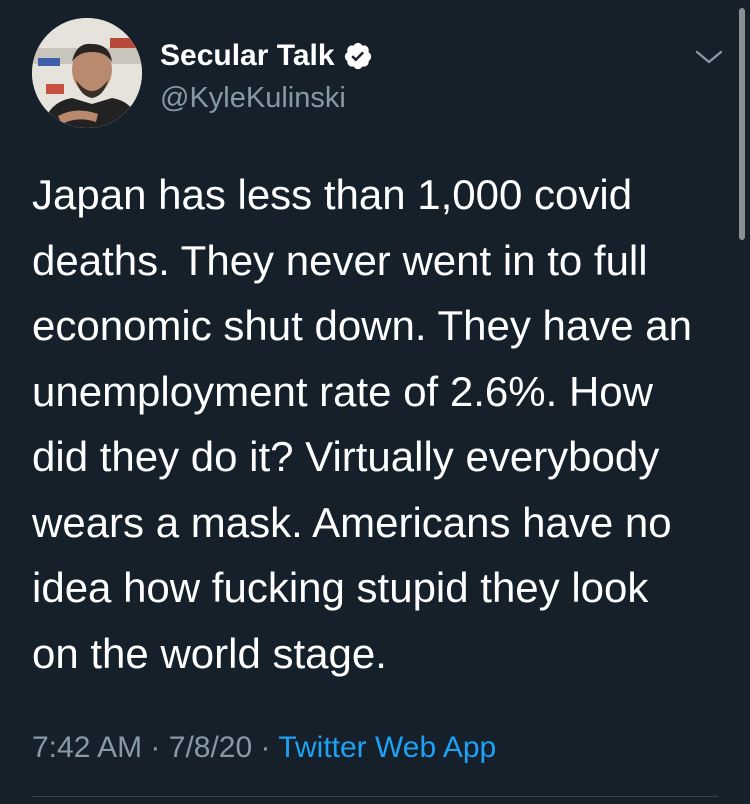  Describe the element at coordinates (387, 747) in the screenshot. I see `tweet-source-link: Twitter Web App` at that location.